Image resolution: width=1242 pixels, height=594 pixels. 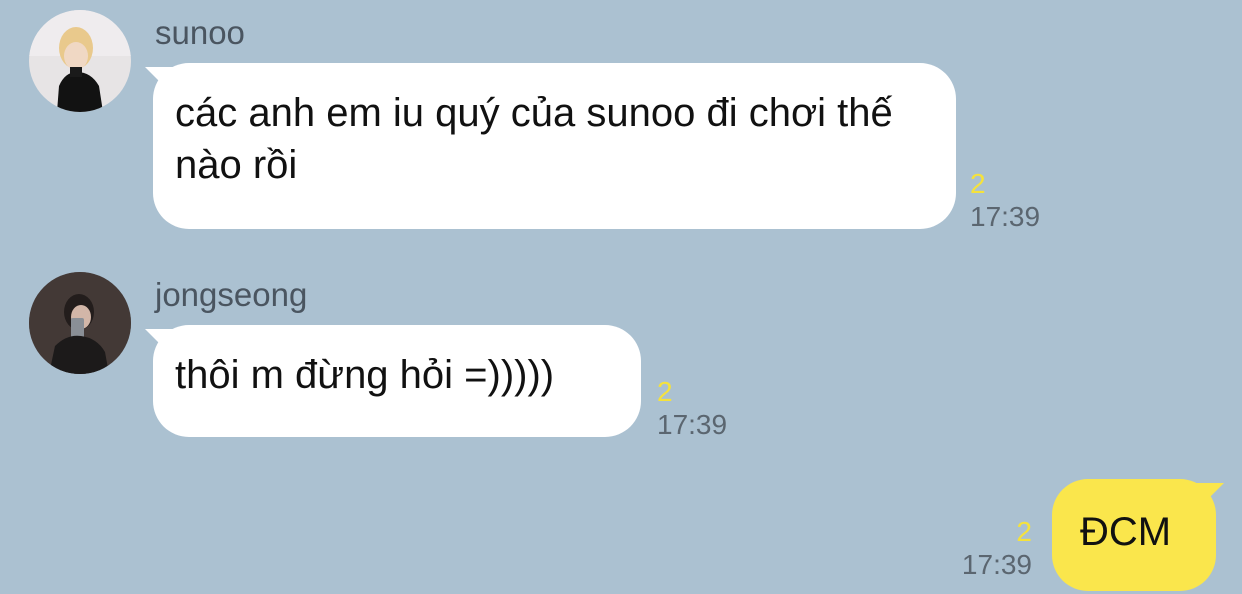 What do you see at coordinates (80, 61) in the screenshot?
I see `sunoo-avatar` at bounding box center [80, 61].